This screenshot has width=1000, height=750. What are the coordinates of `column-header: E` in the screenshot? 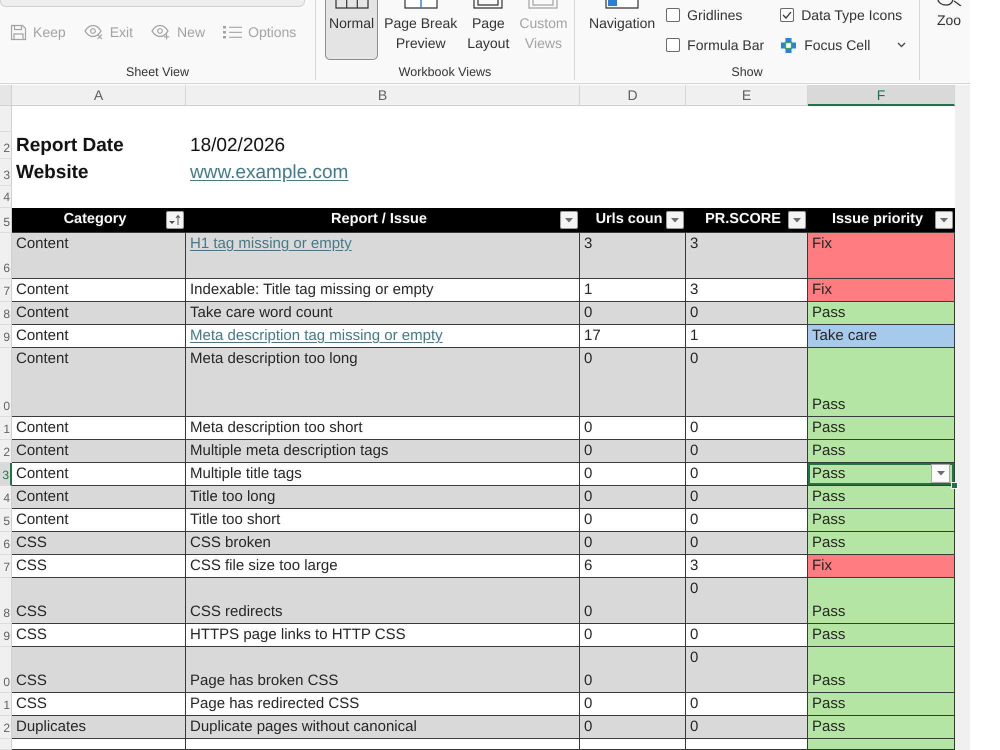 It's located at (747, 95).